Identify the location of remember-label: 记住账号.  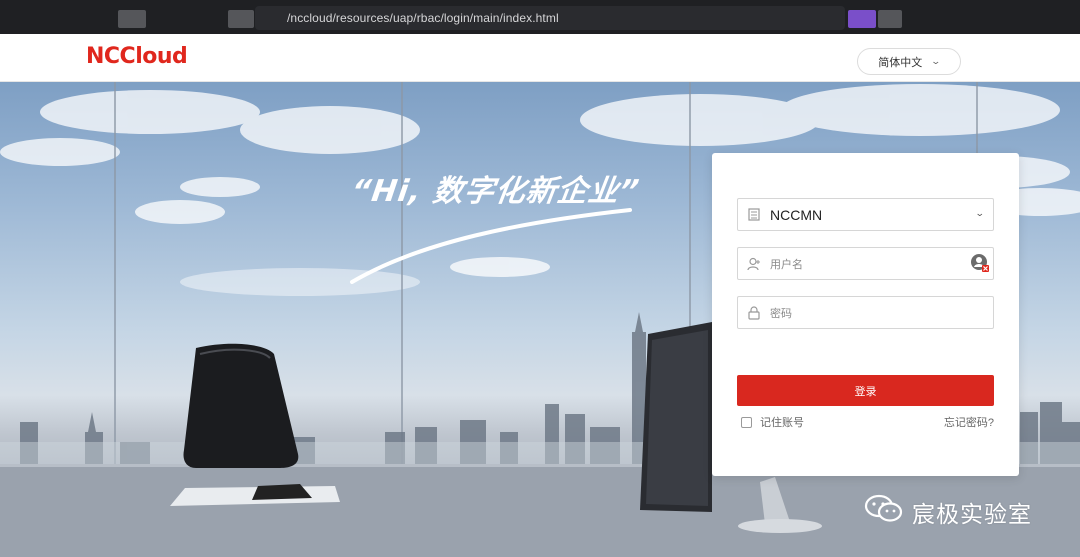
(782, 423).